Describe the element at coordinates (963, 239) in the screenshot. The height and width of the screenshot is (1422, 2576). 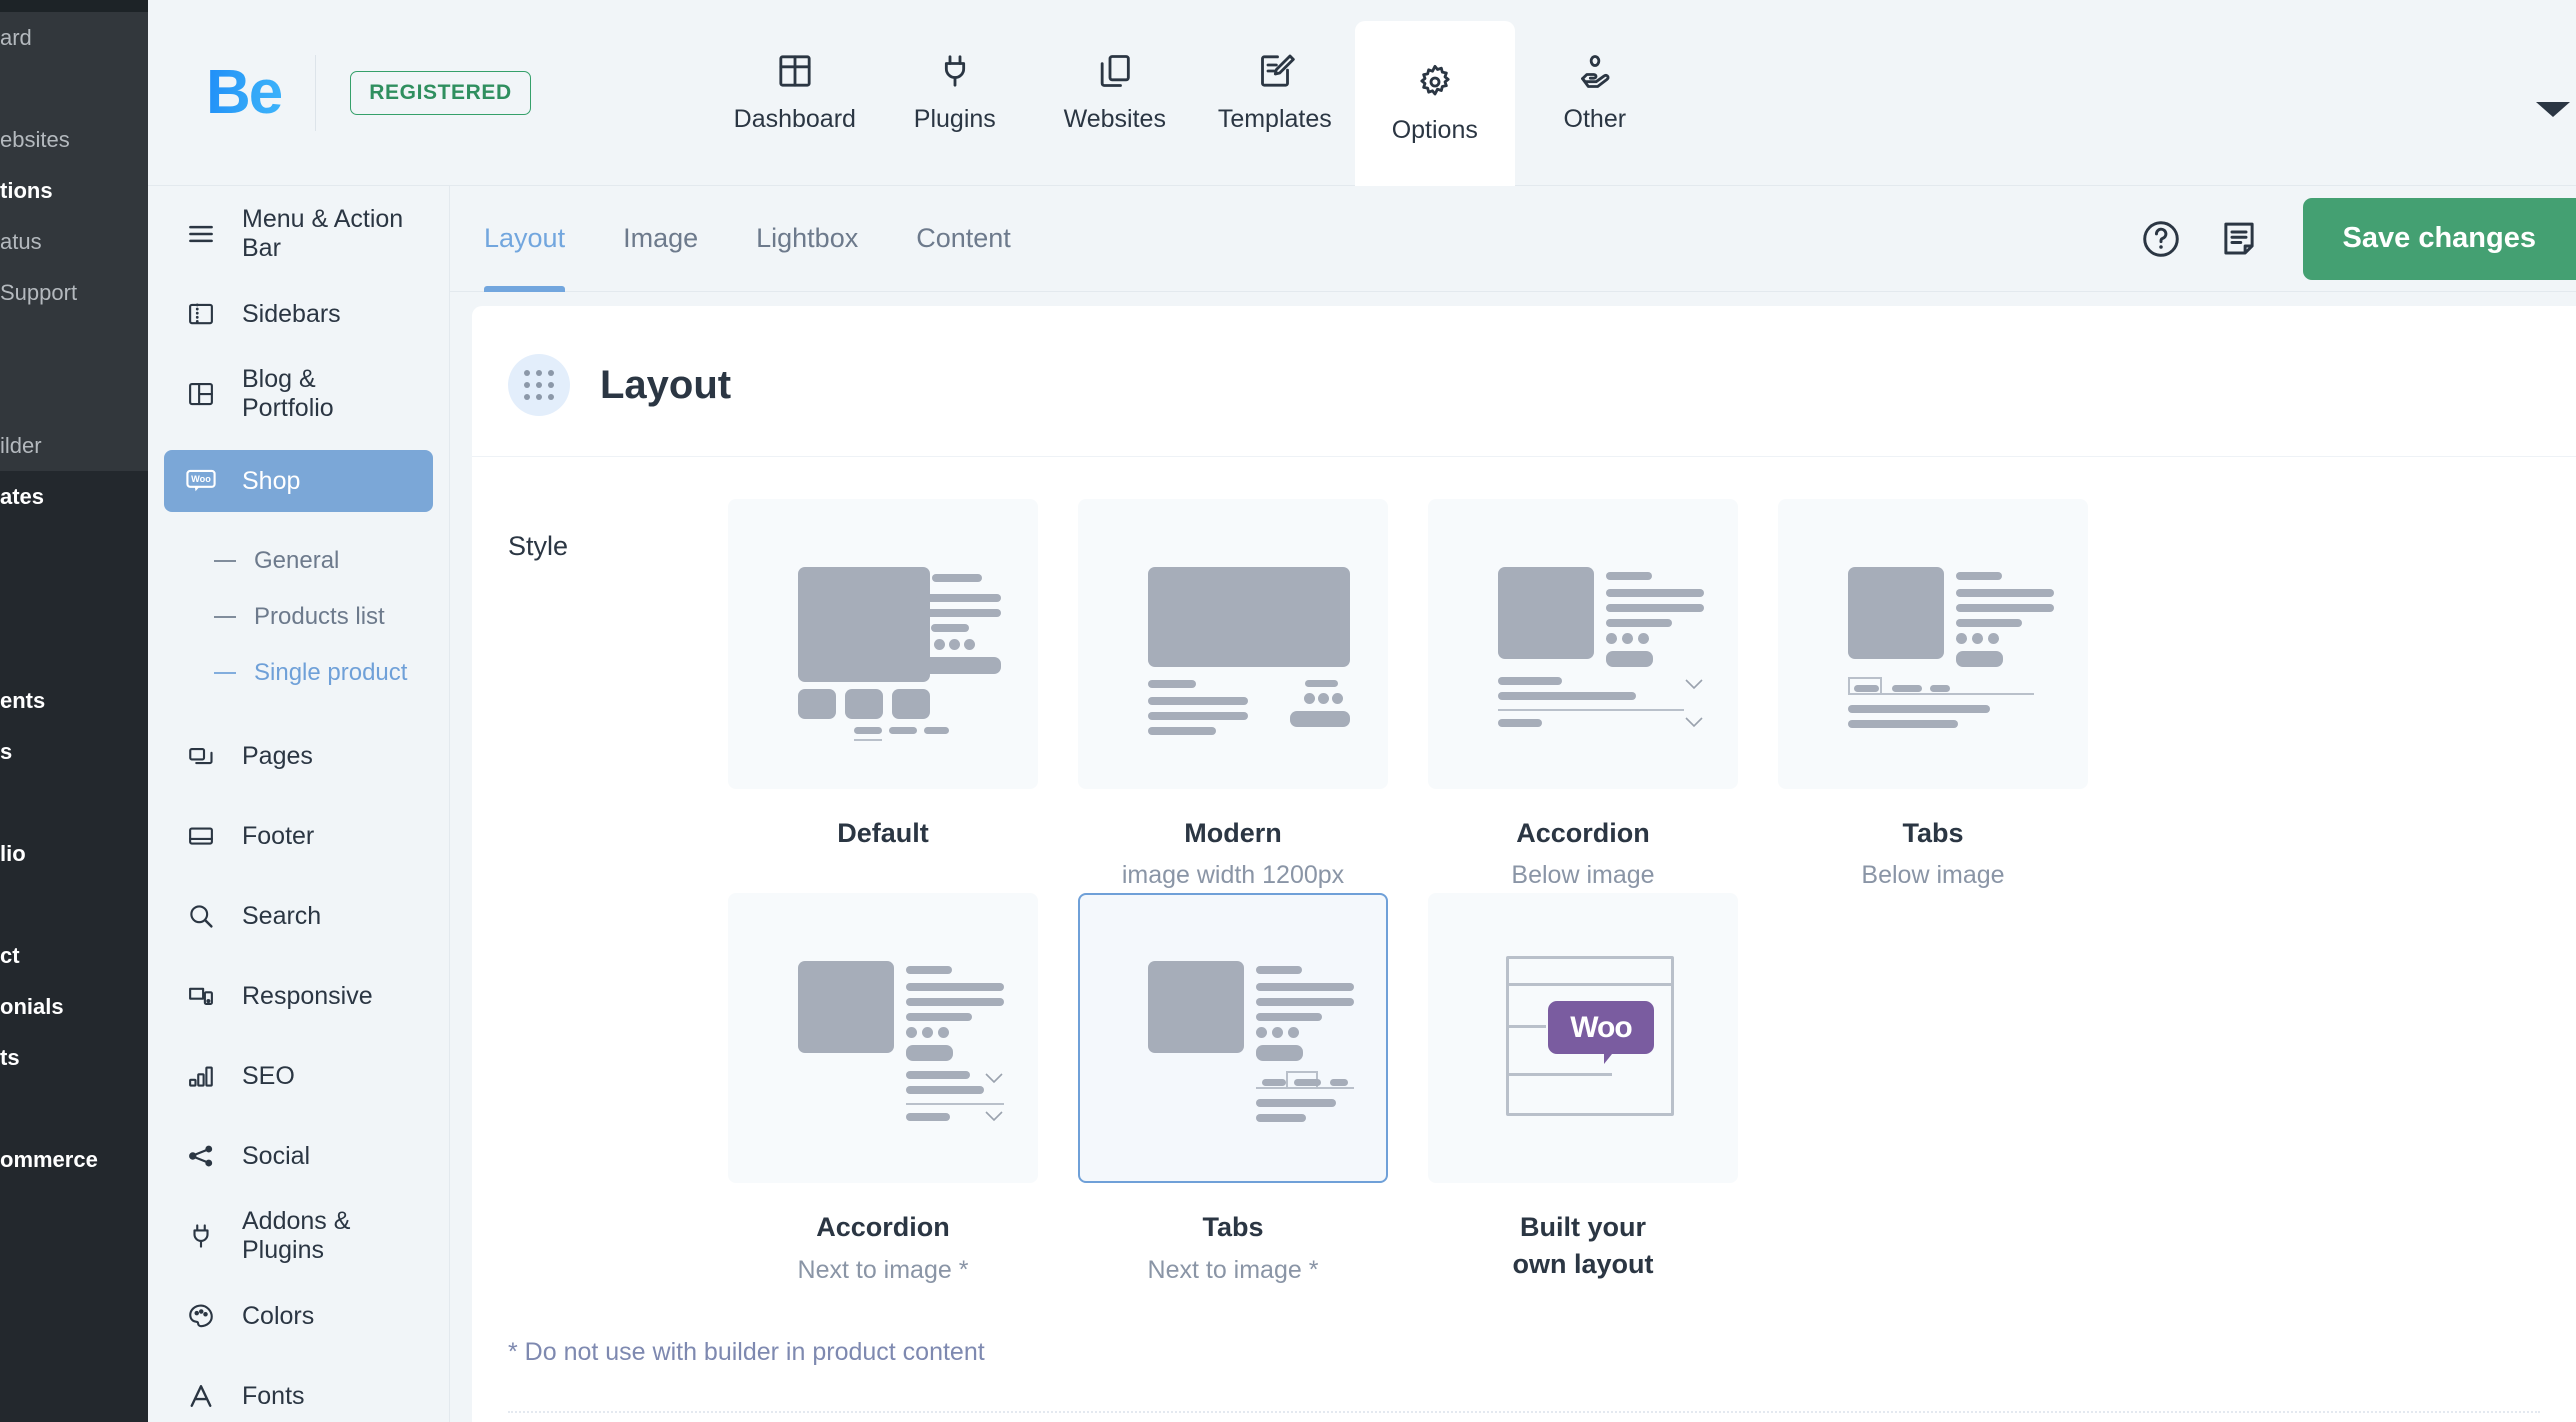
I see `tab-content: Content` at that location.